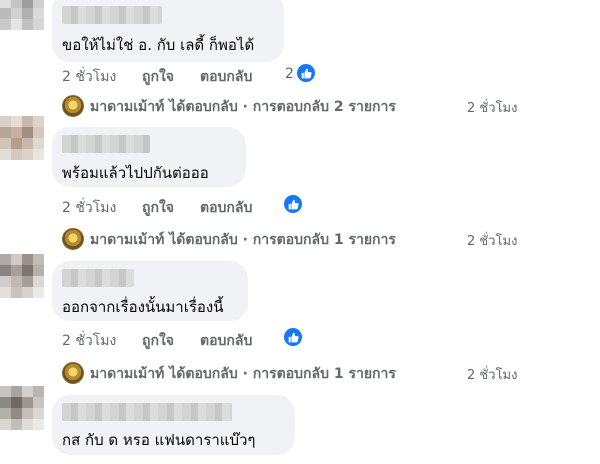 The image size is (600, 464). What do you see at coordinates (149, 157) in the screenshot?
I see `comment-bubble: พร้อมแล้วไปปกันต่อออ` at bounding box center [149, 157].